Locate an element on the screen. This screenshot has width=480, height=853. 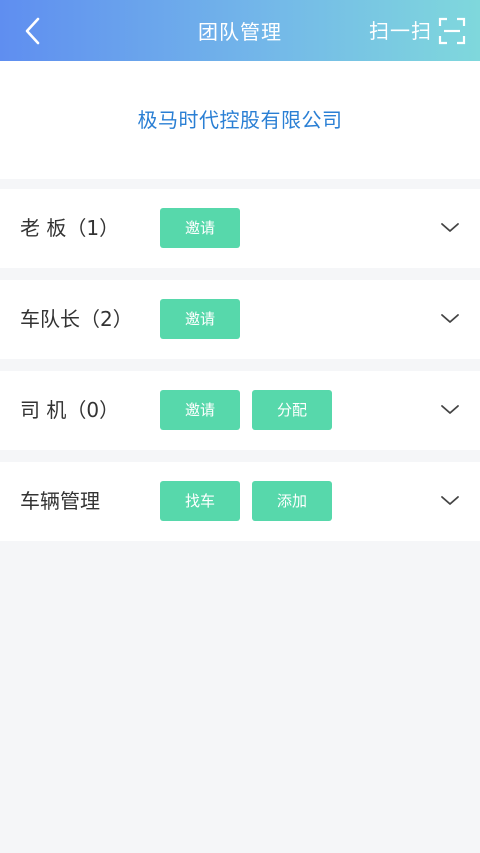
section-fleet-captain: 车队长（2） 邀请 is located at coordinates (240, 319).